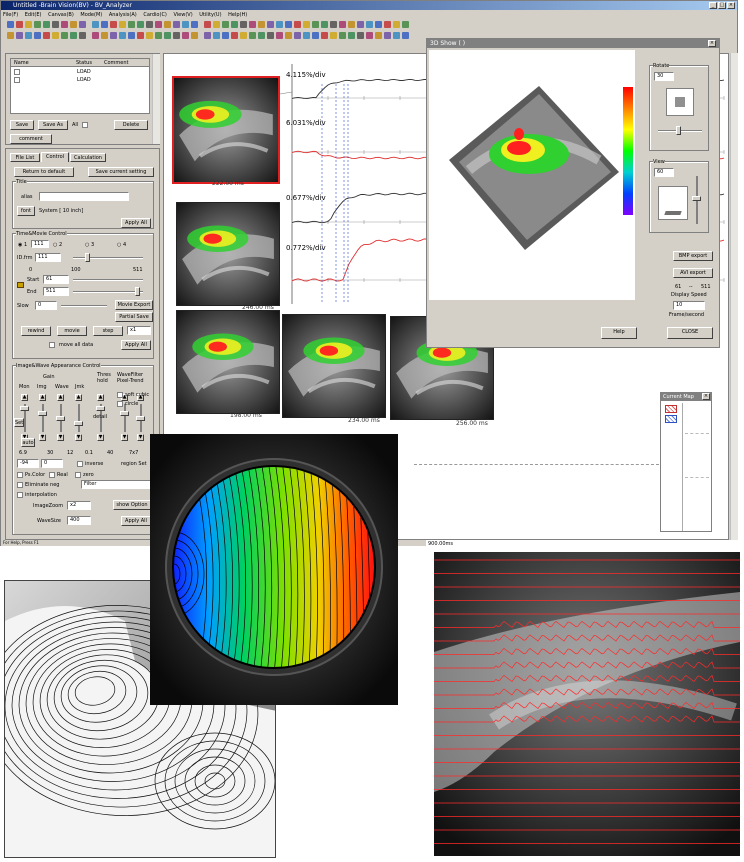 The width and height of the screenshot is (744, 862). Describe the element at coordinates (87, 257) in the screenshot. I see `id-frm-thumb` at that location.